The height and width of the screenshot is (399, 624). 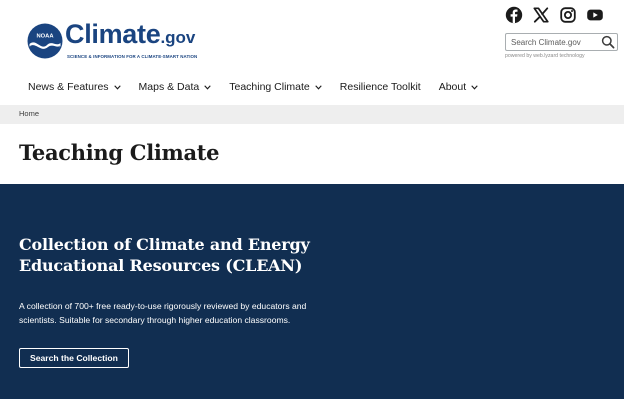 I want to click on nav-item-label: Resilience Toolkit, so click(x=380, y=87).